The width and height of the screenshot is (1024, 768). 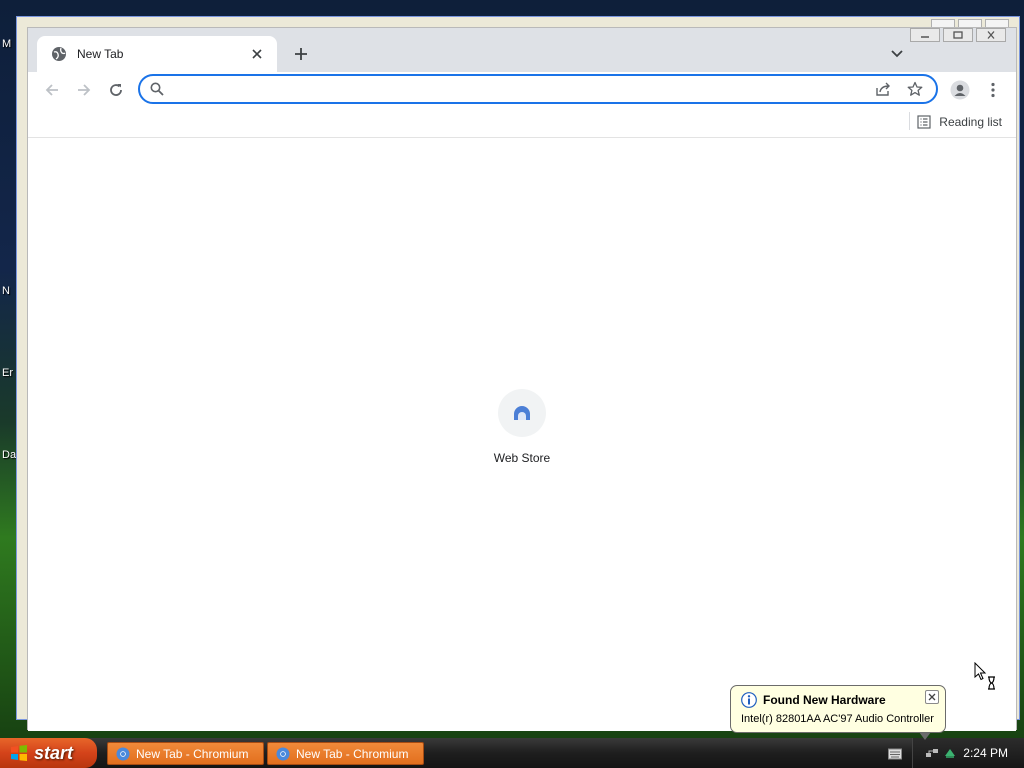 I want to click on tab-title: New Tab, so click(x=100, y=54).